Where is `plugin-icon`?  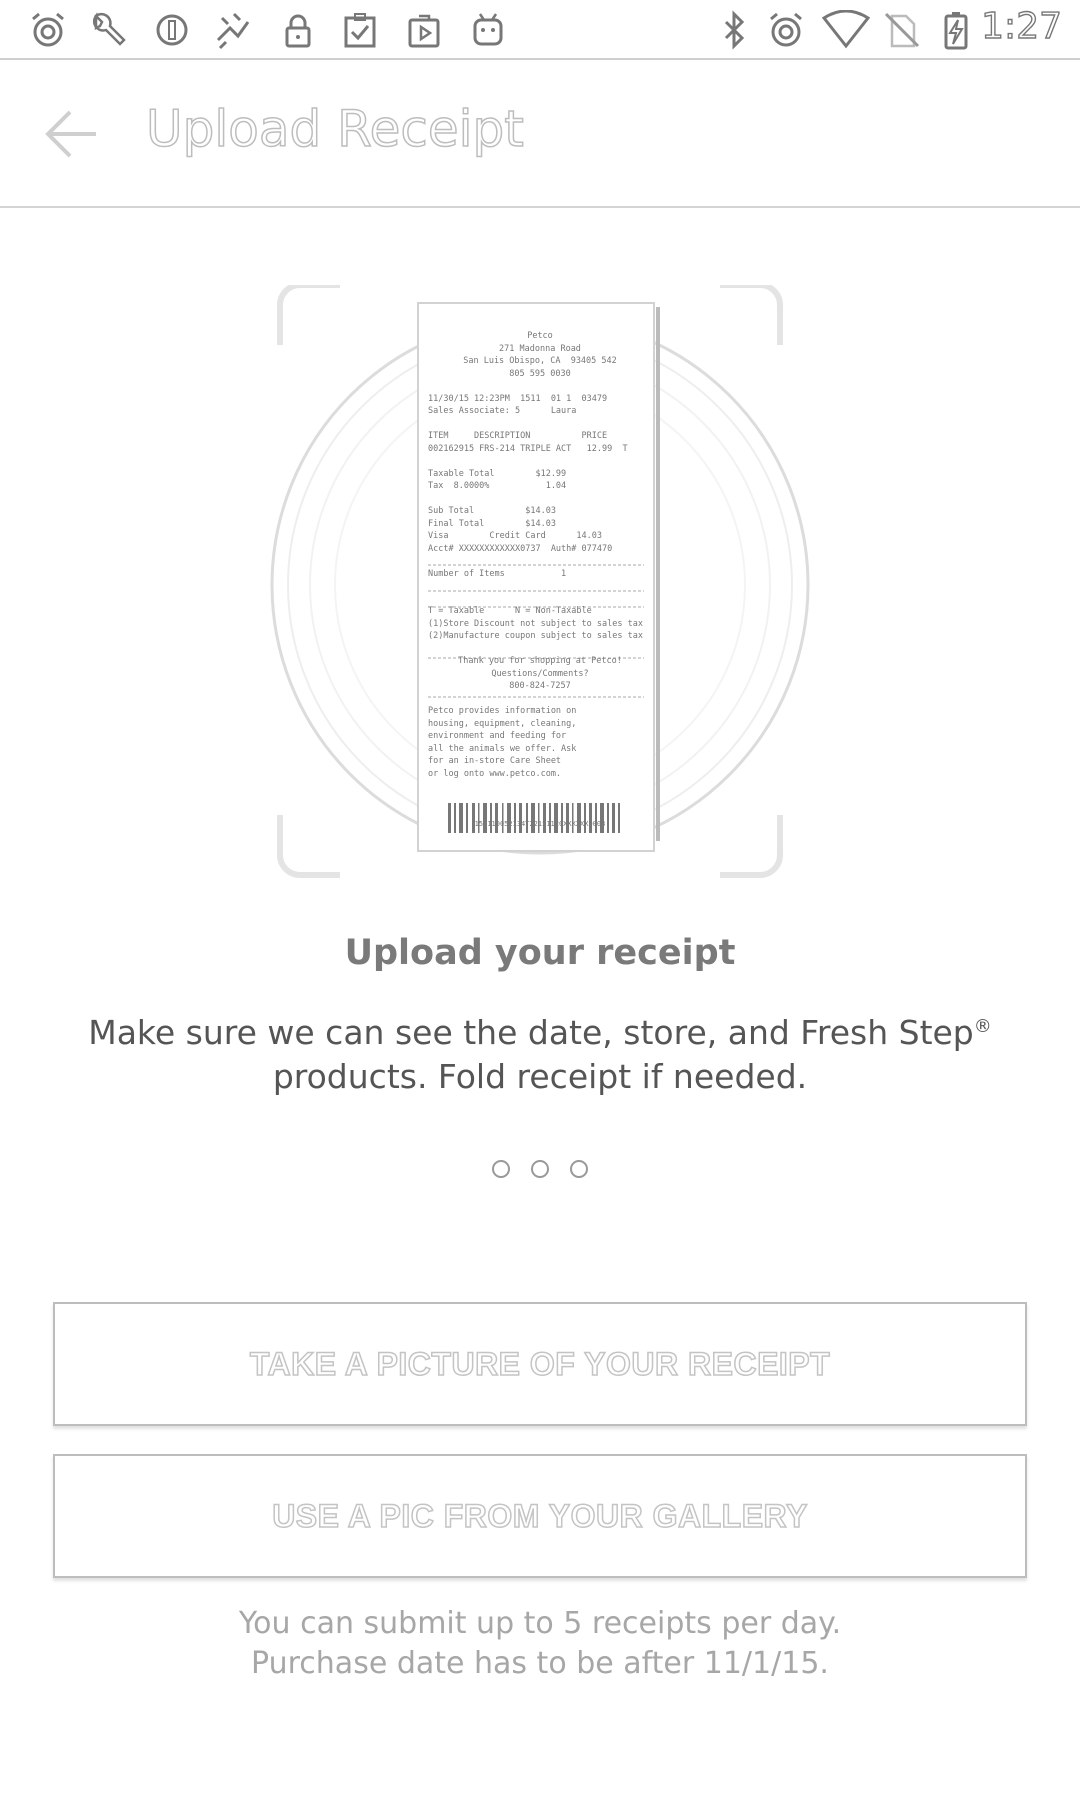
plugin-icon is located at coordinates (232, 30).